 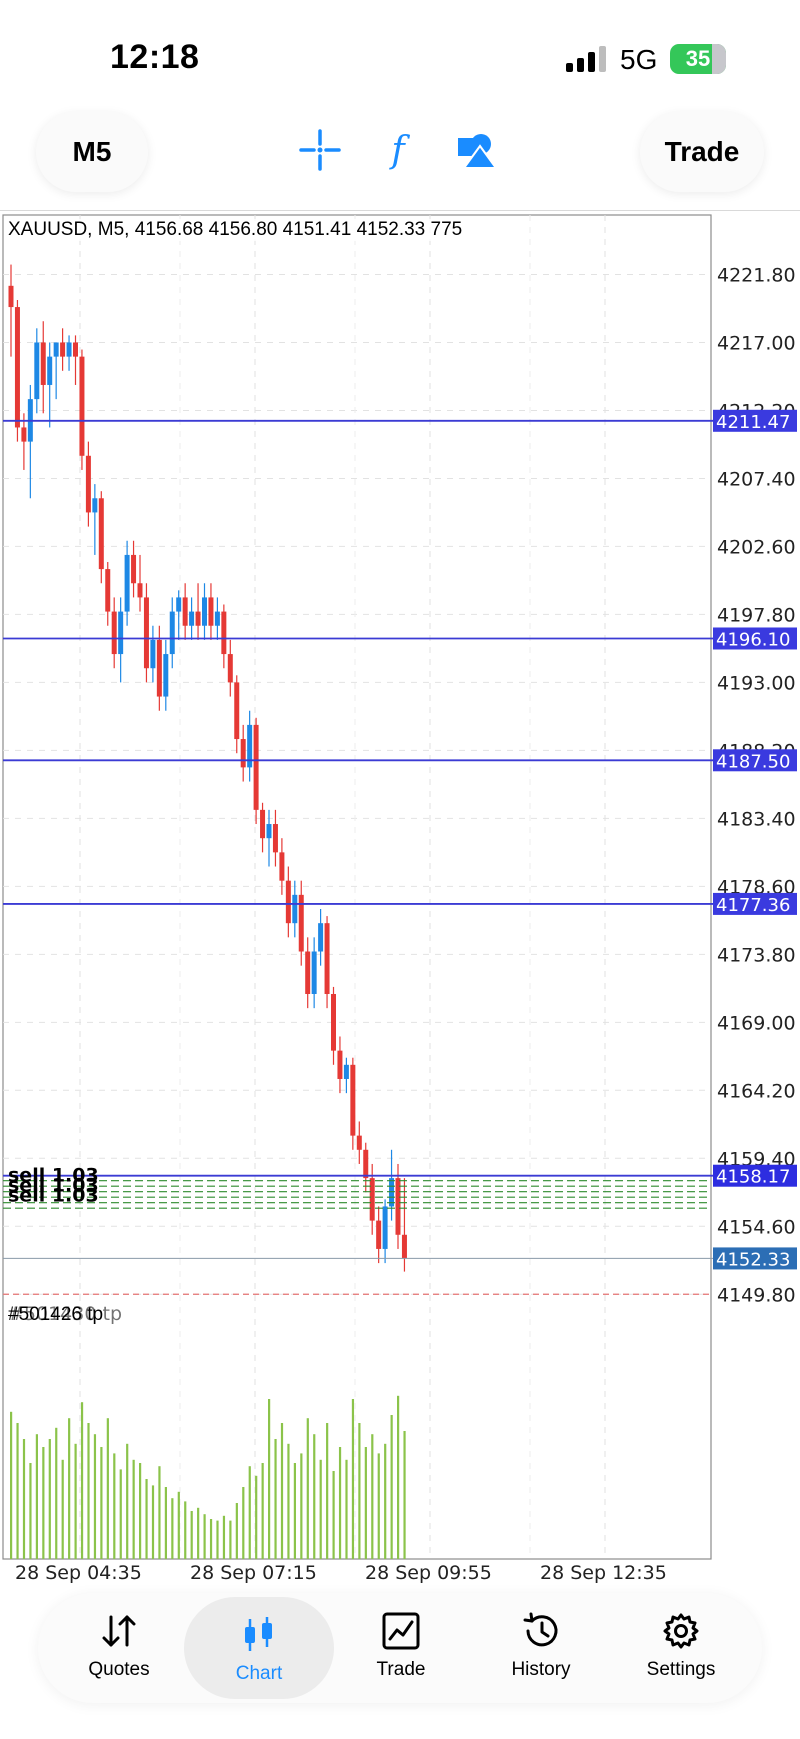 I want to click on bottom-navigation: Quotes Chart Trade History Settings, so click(x=400, y=1648).